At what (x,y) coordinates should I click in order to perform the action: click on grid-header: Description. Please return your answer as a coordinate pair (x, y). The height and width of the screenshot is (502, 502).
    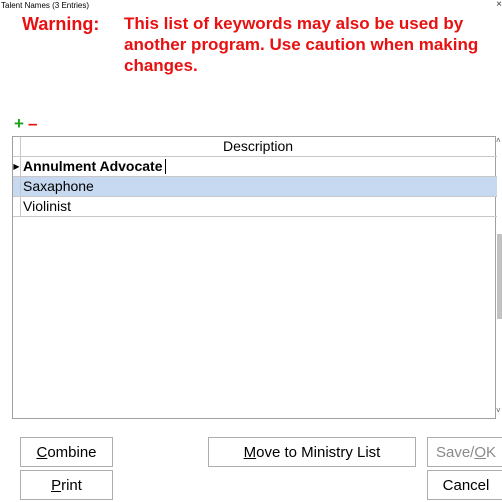
    Looking at the image, I should click on (255, 147).